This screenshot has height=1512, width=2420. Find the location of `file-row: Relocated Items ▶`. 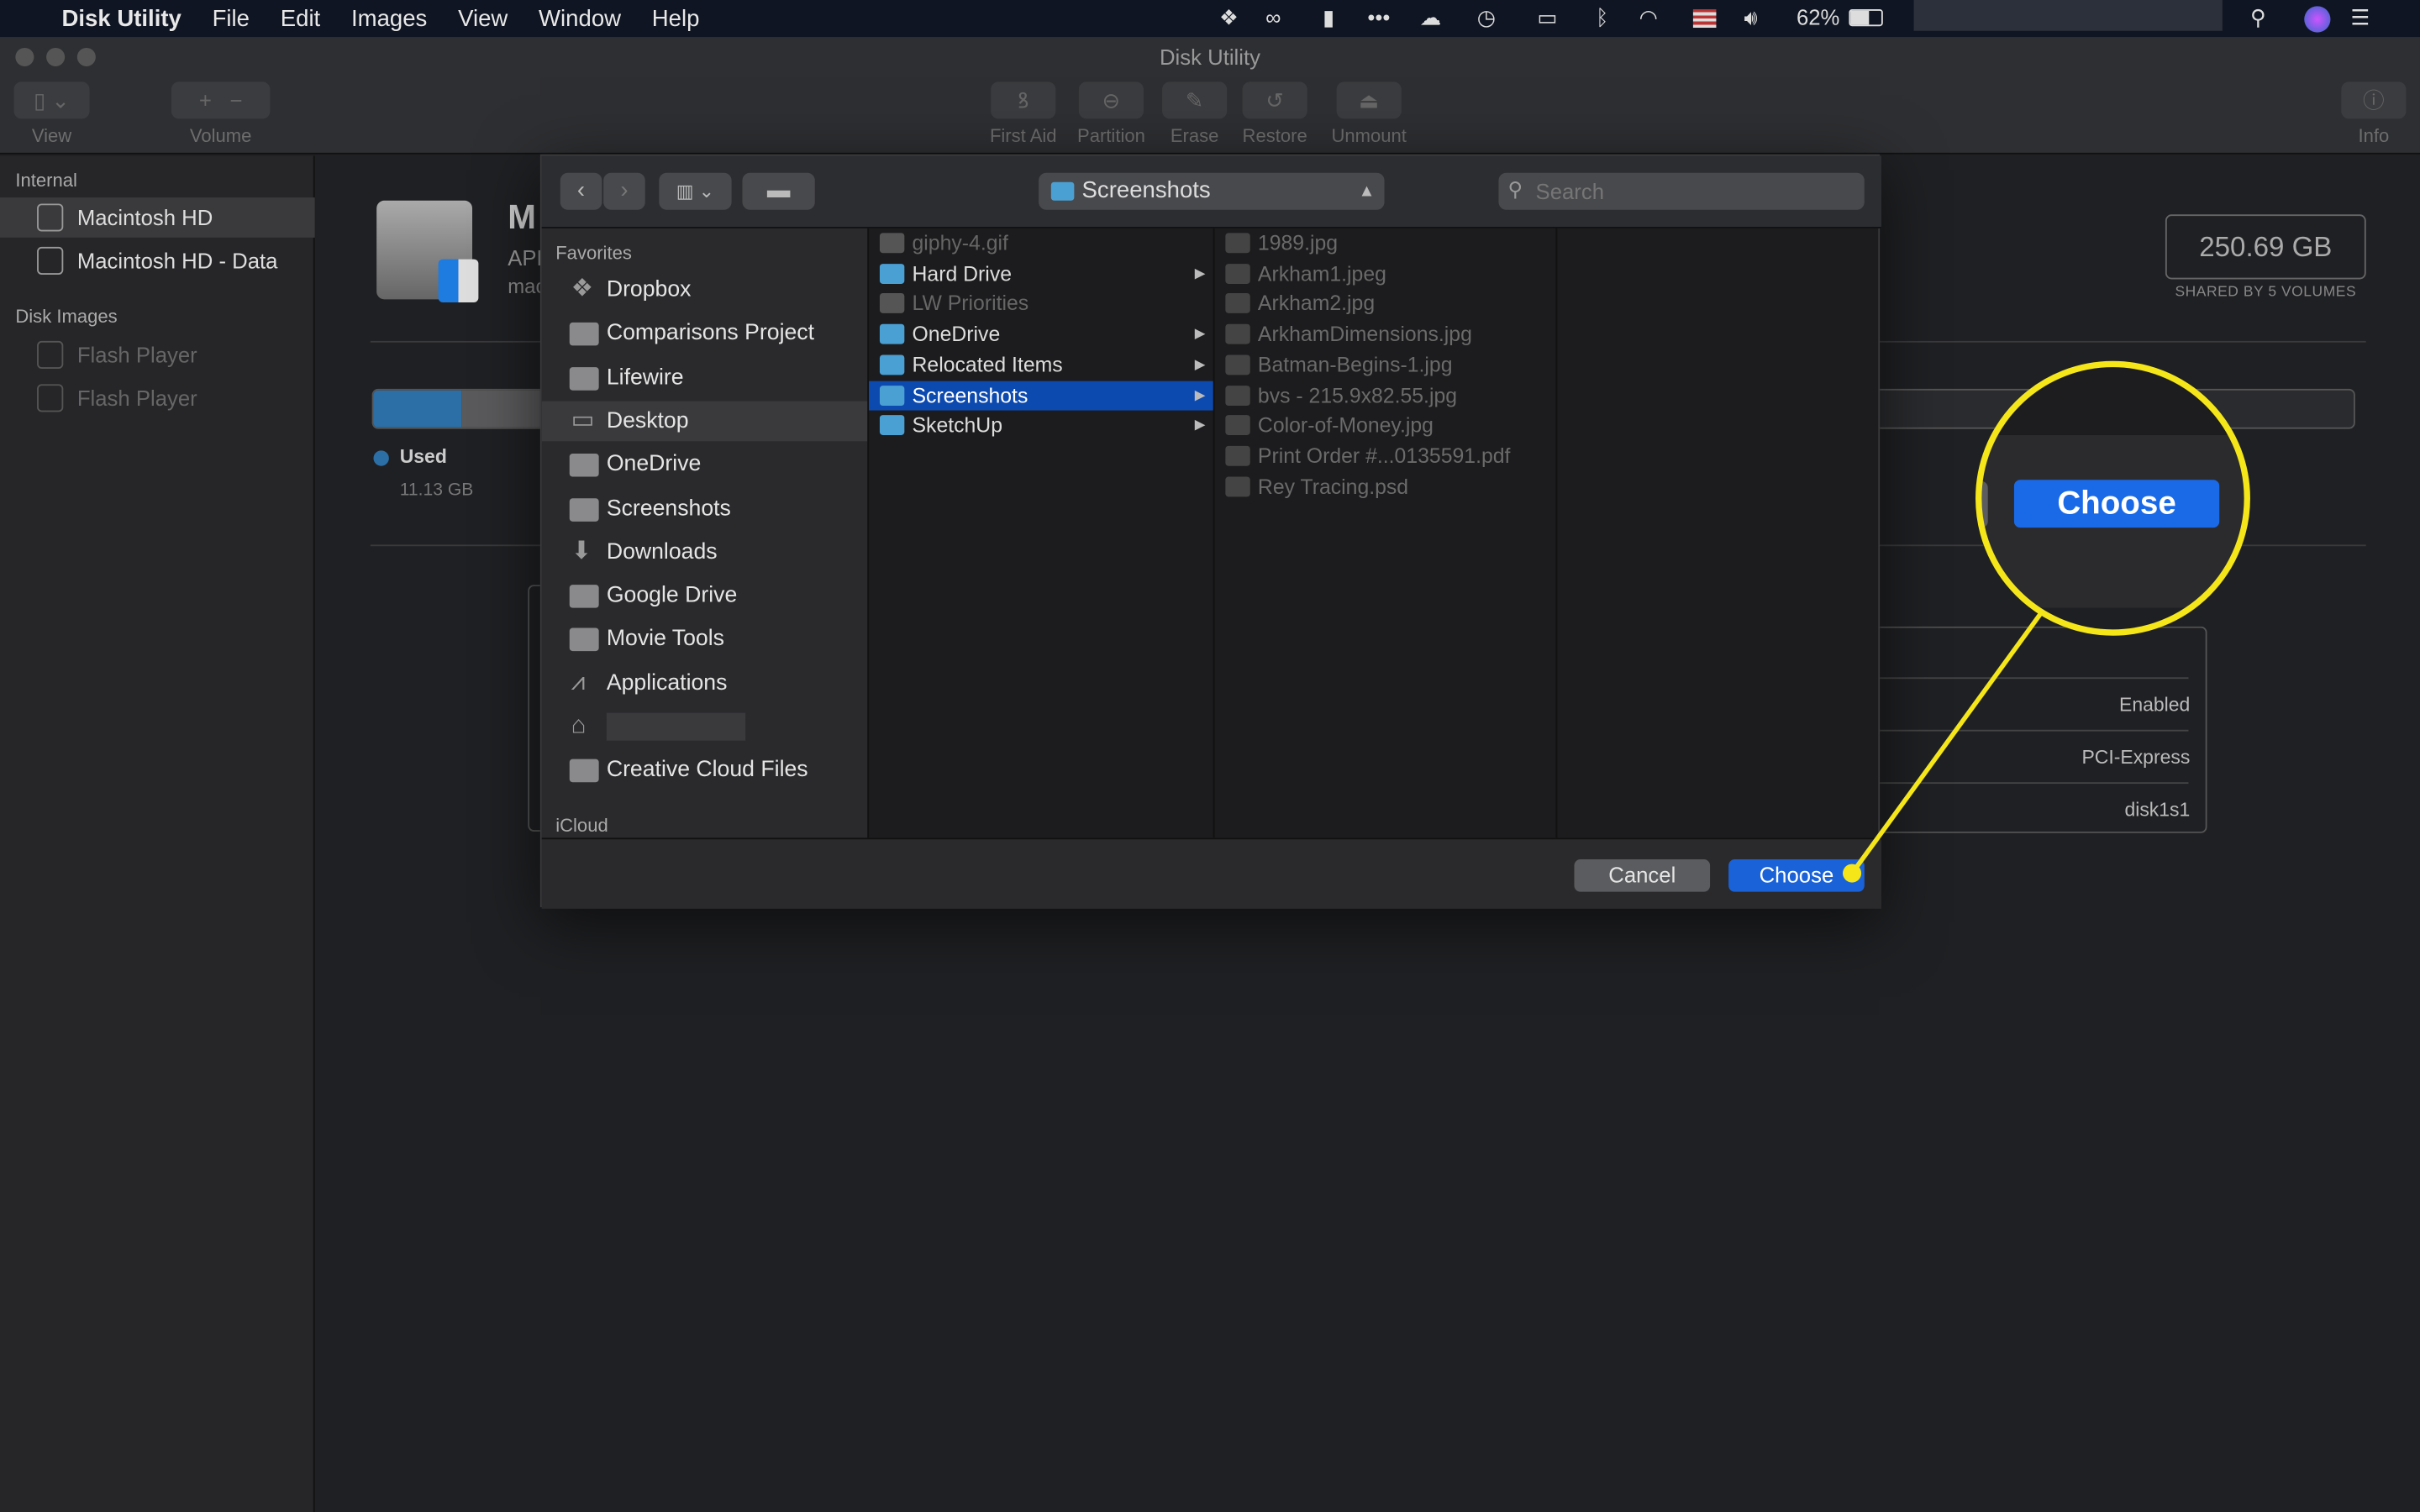

file-row: Relocated Items ▶ is located at coordinates (1041, 365).